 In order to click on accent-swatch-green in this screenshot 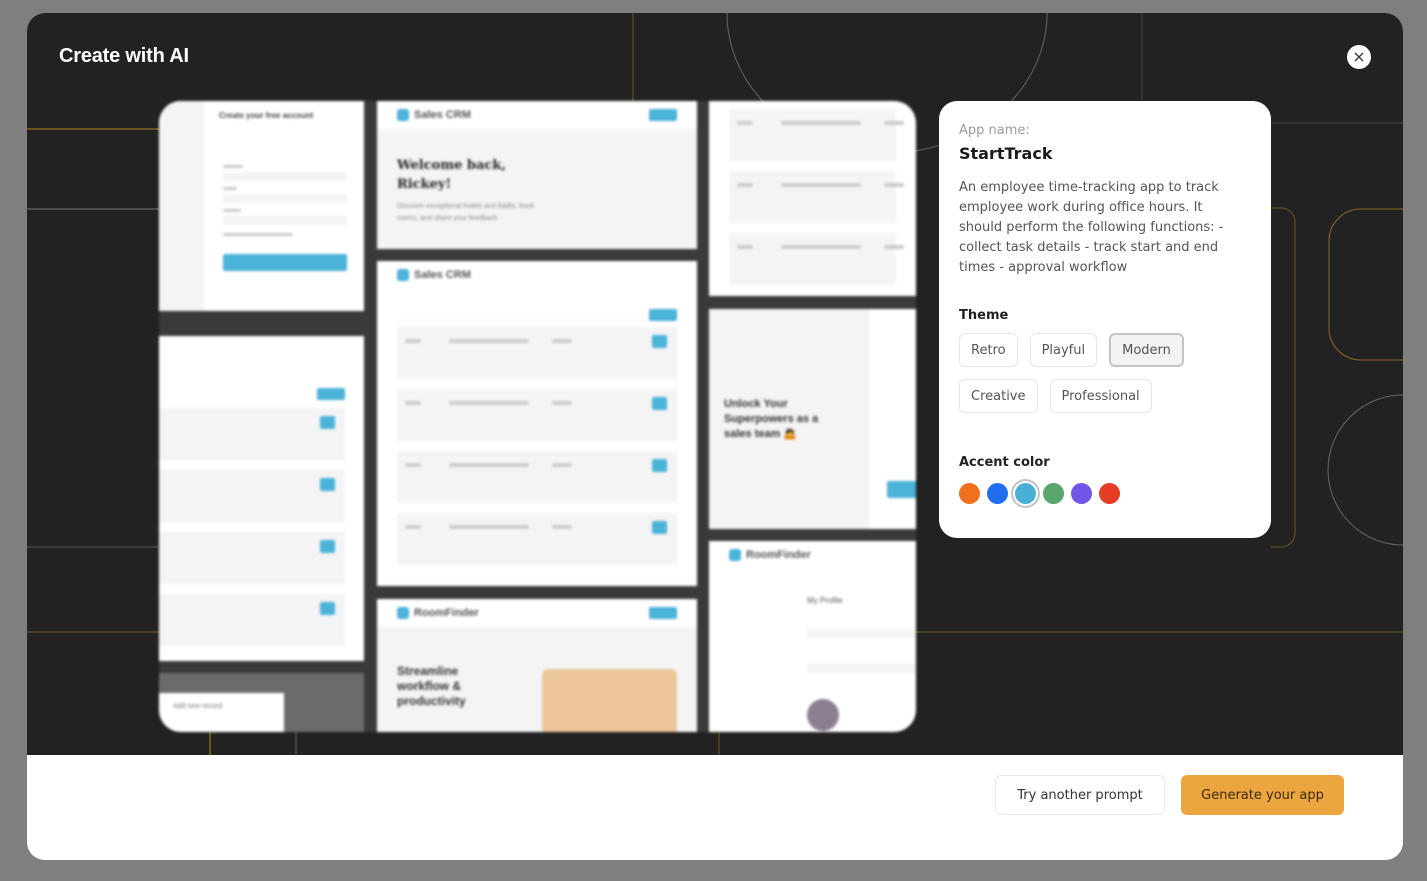, I will do `click(1053, 493)`.